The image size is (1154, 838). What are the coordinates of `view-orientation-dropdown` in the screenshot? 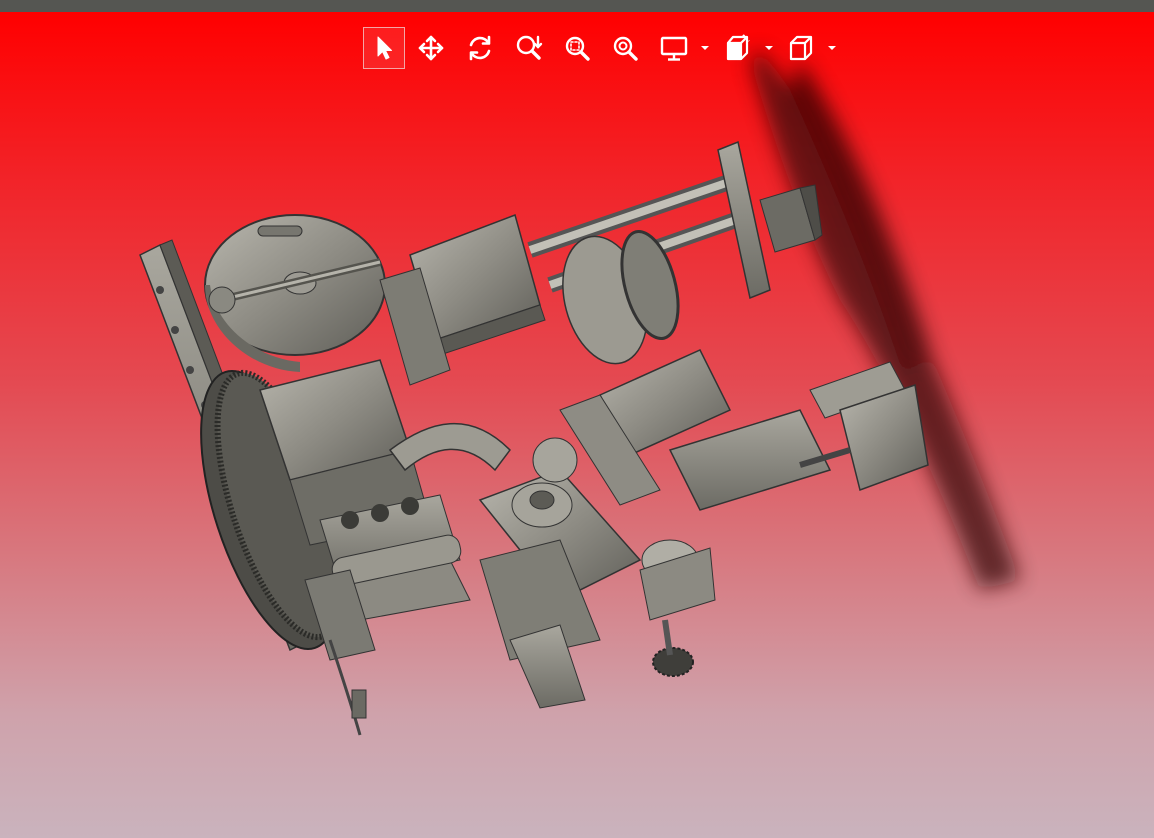 It's located at (832, 48).